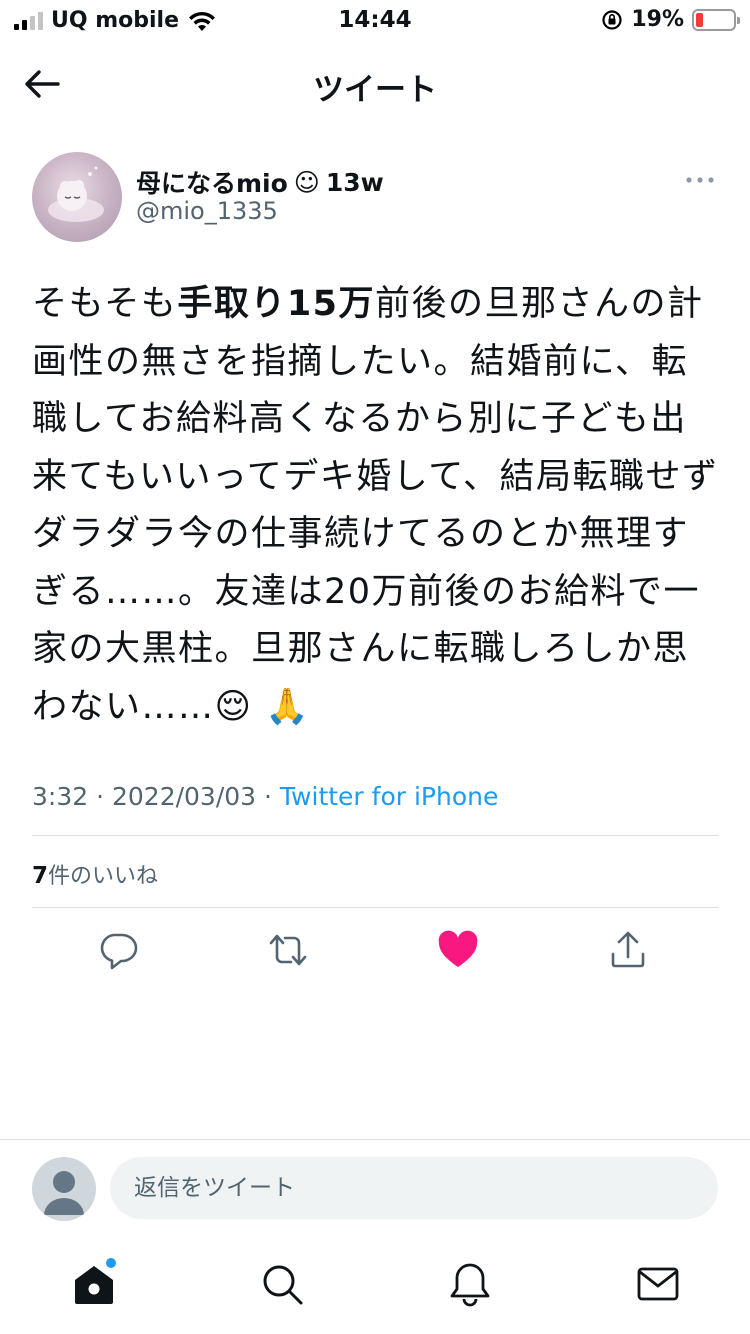 The height and width of the screenshot is (1334, 750). Describe the element at coordinates (389, 796) in the screenshot. I see `tweet-source-link: Twitter for iPhone` at that location.